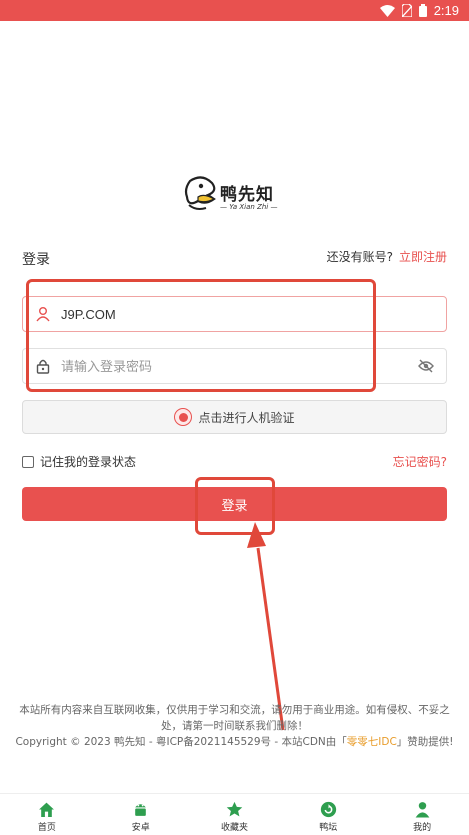 This screenshot has width=469, height=835. Describe the element at coordinates (36, 260) in the screenshot. I see `login-title: 登录` at that location.